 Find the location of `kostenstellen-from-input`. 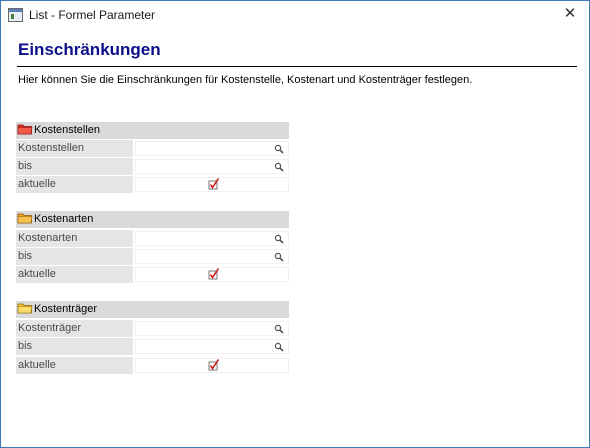

kostenstellen-from-input is located at coordinates (212, 148).